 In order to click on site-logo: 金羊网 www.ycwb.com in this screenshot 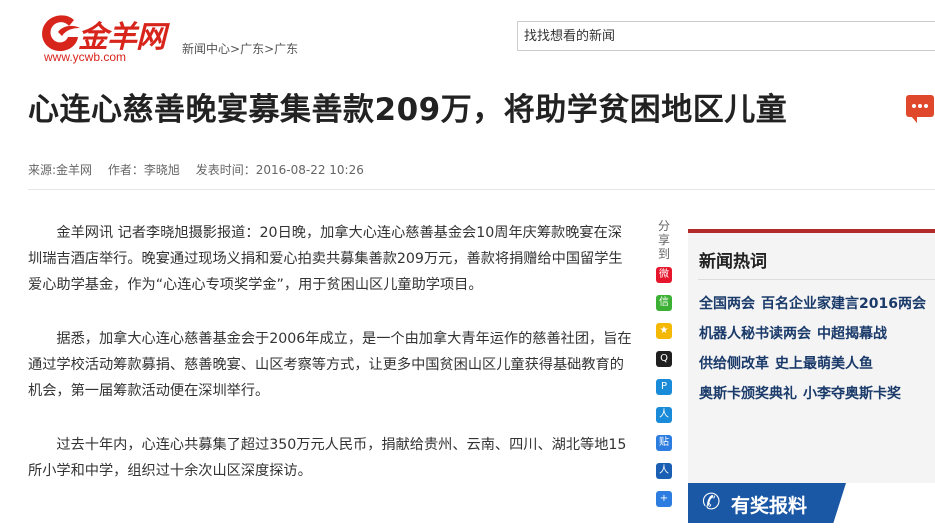, I will do `click(105, 37)`.